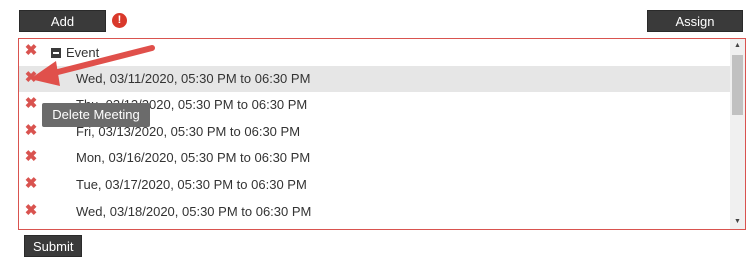 This screenshot has width=752, height=264. I want to click on meeting-row: ✖ Mon, 03/16/2020, 05:30 PM to 06:30 PM, so click(374, 158).